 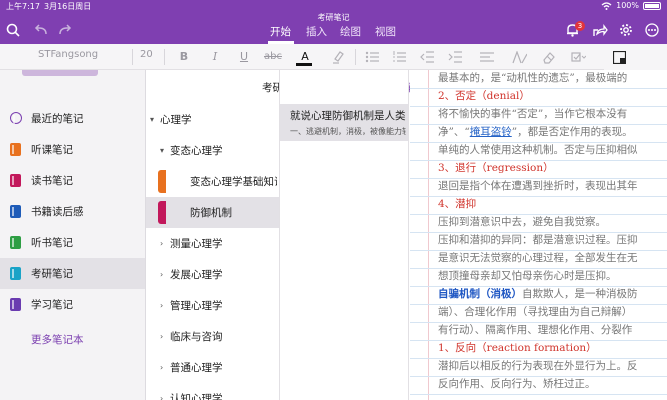 What do you see at coordinates (372, 57) in the screenshot?
I see `bullet-list-icon` at bounding box center [372, 57].